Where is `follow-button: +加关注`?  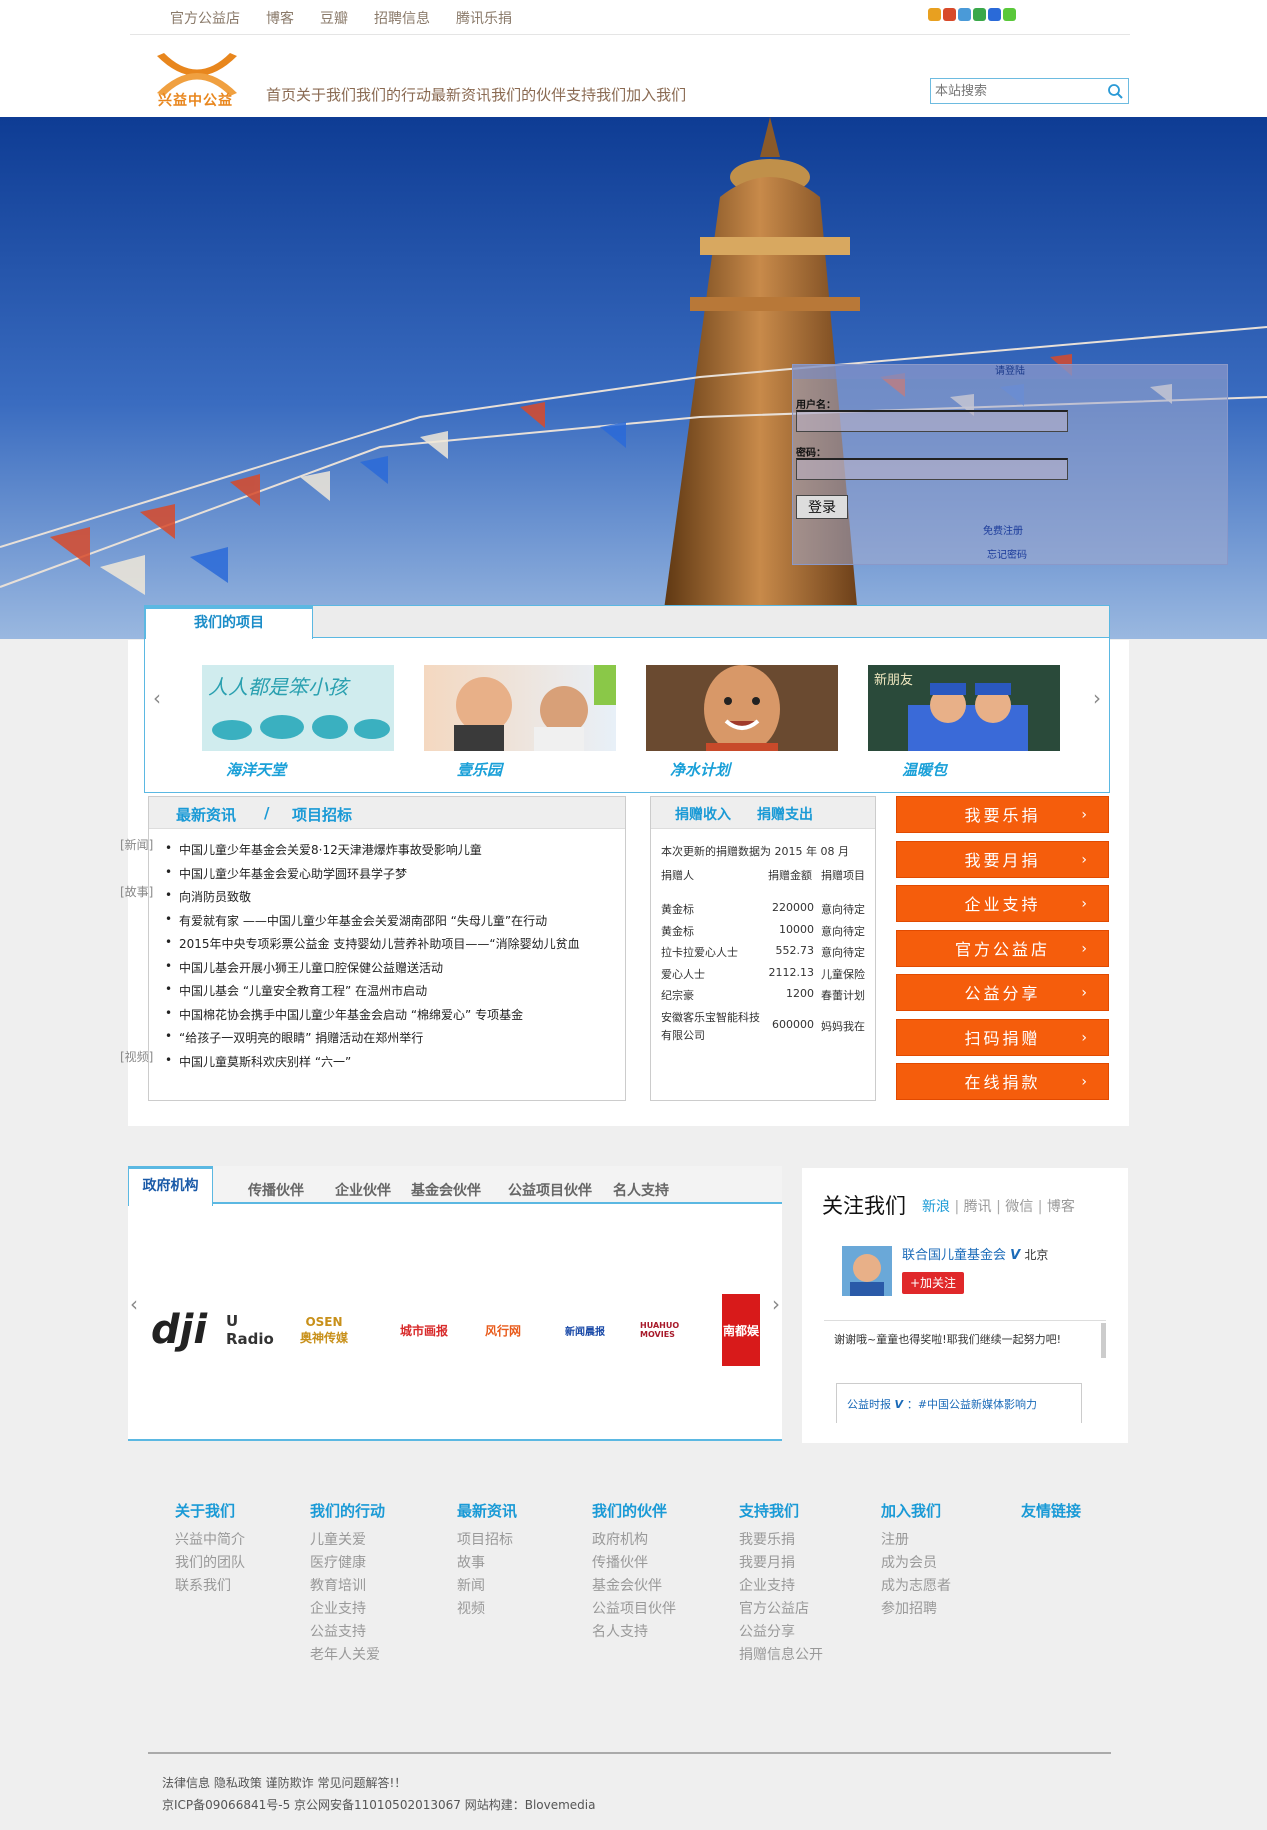
follow-button: +加关注 is located at coordinates (933, 1283).